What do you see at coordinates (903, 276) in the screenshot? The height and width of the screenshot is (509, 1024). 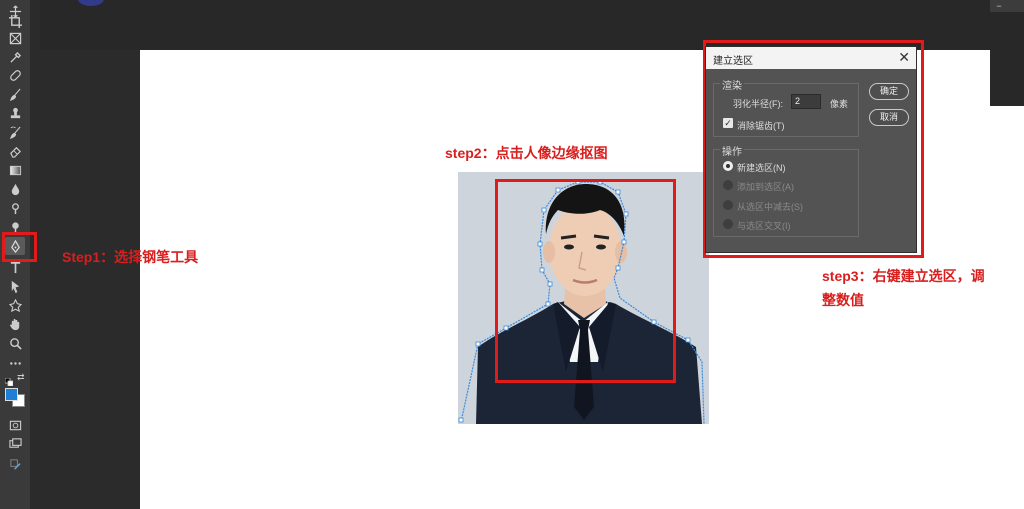 I see `step3-line1: step3：右键建立选区，调` at bounding box center [903, 276].